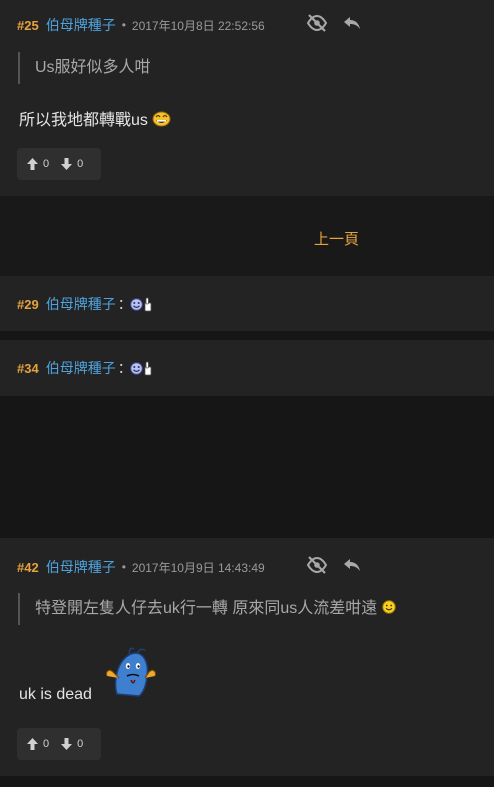 Image resolution: width=494 pixels, height=787 pixels. I want to click on post-header: #34 伯母牌種子 ：, so click(84, 368).